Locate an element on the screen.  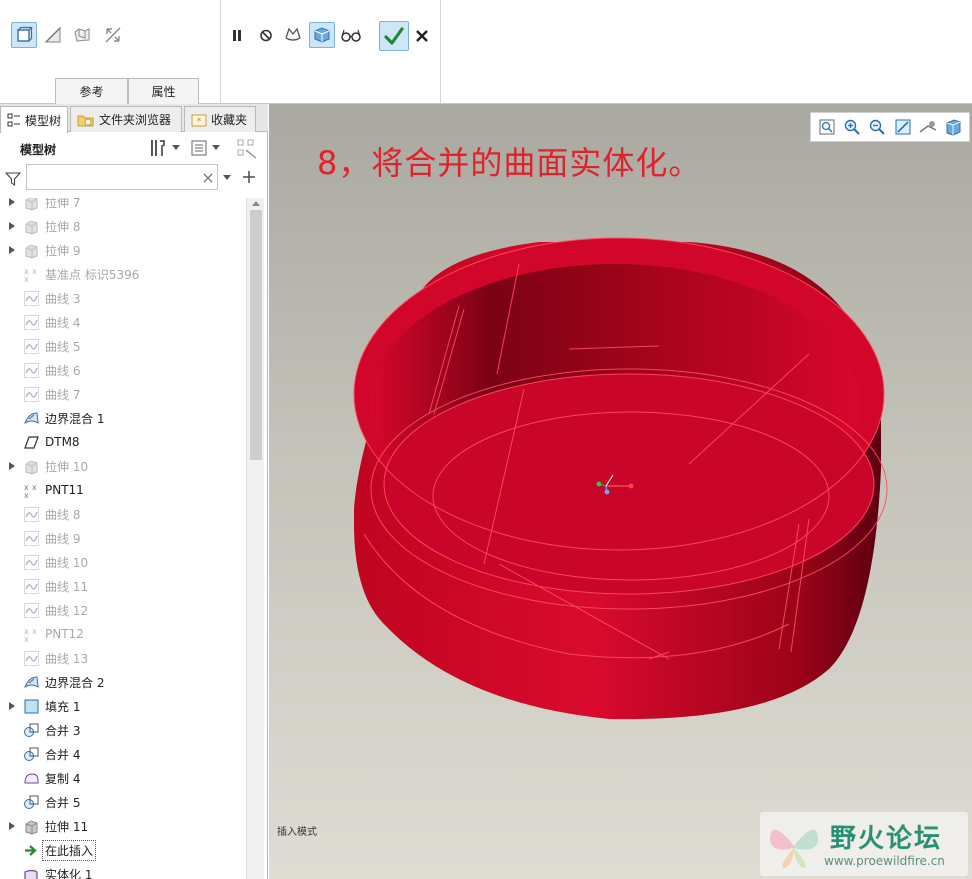
tree-item: 合并 5 is located at coordinates (123, 802).